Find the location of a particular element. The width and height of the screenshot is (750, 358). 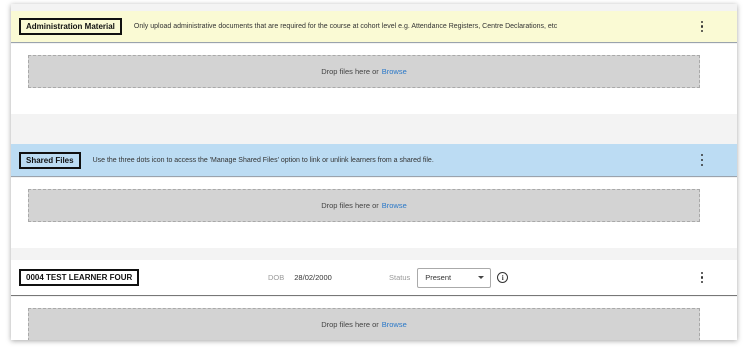

learner-name: 0004 TEST LEARNER FOUR is located at coordinates (79, 277).